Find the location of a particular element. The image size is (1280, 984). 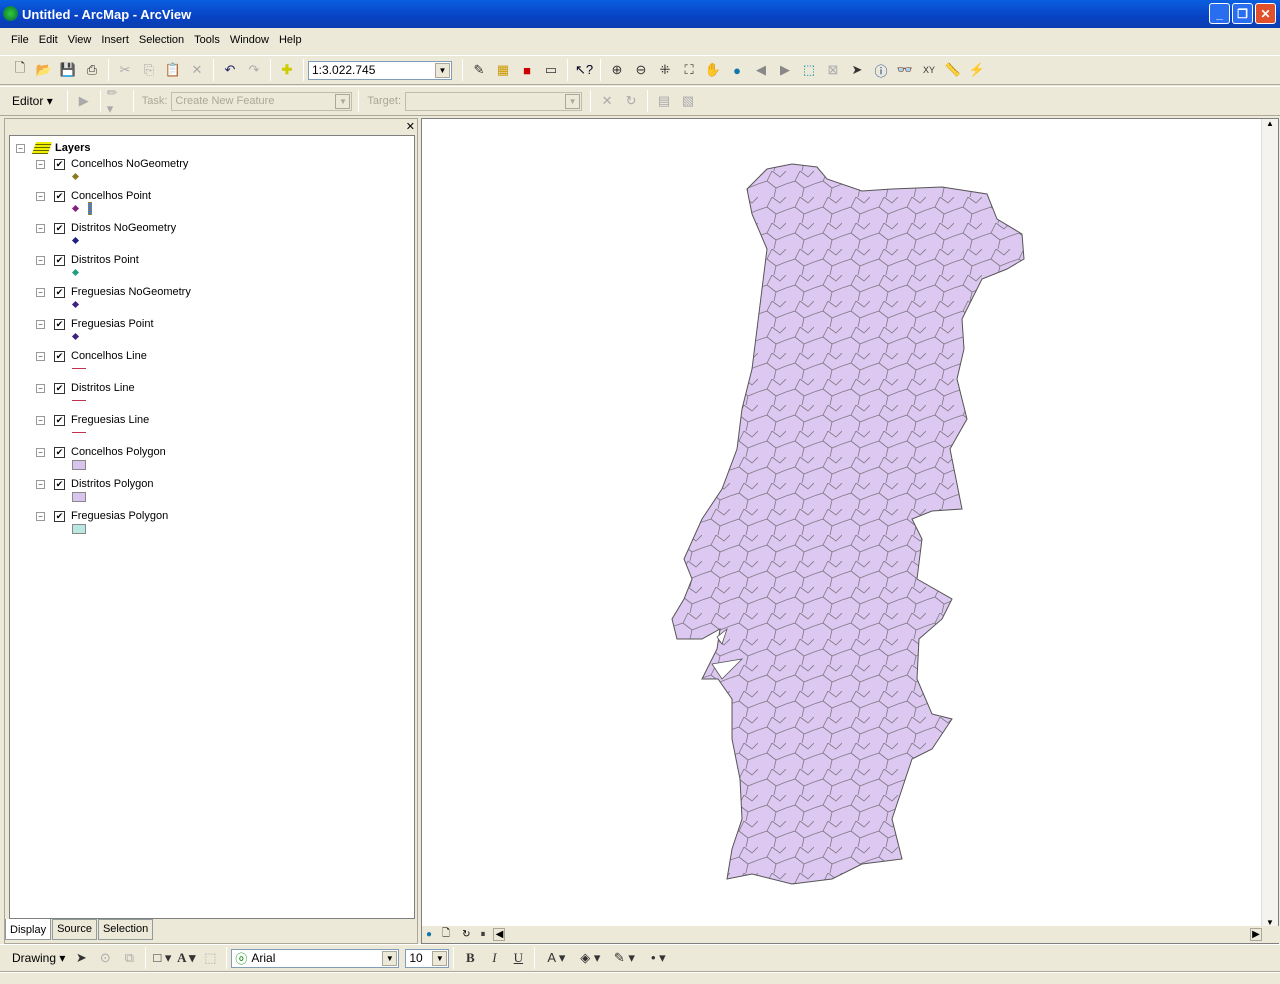

menu-tools: Tools is located at coordinates (207, 42).